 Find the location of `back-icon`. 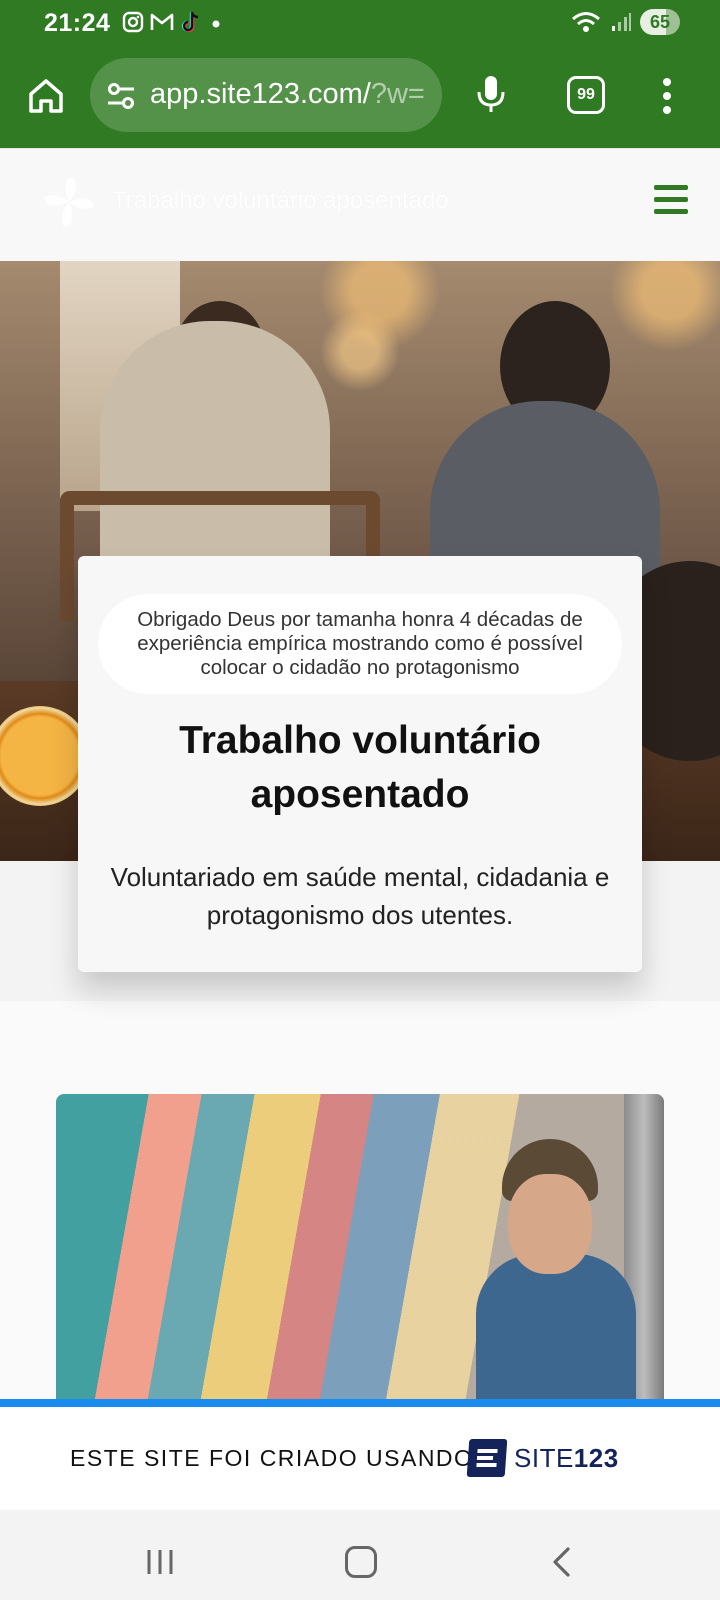

back-icon is located at coordinates (562, 1562).